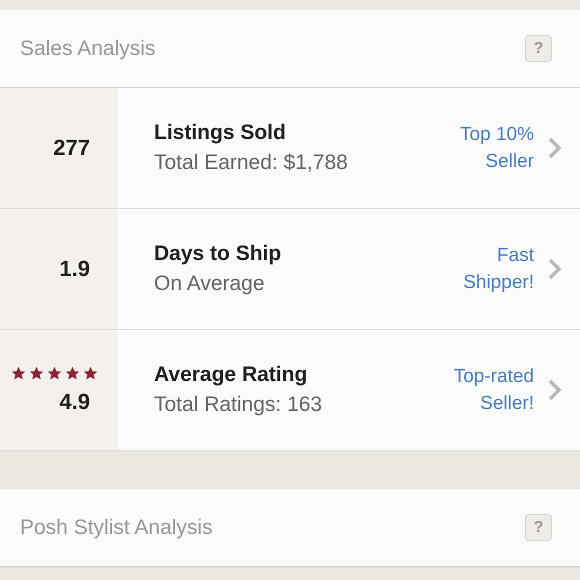 The height and width of the screenshot is (580, 580). What do you see at coordinates (515, 256) in the screenshot?
I see `badge-text: Fast` at bounding box center [515, 256].